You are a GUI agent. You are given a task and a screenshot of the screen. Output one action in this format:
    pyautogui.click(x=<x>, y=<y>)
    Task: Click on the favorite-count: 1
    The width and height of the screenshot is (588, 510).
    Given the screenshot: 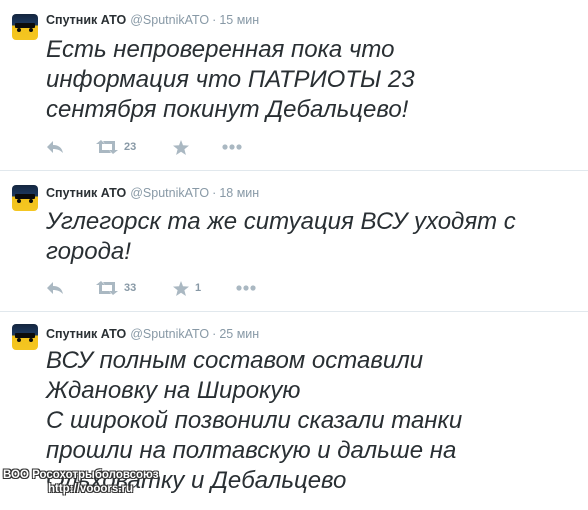 What is the action you would take?
    pyautogui.click(x=198, y=288)
    